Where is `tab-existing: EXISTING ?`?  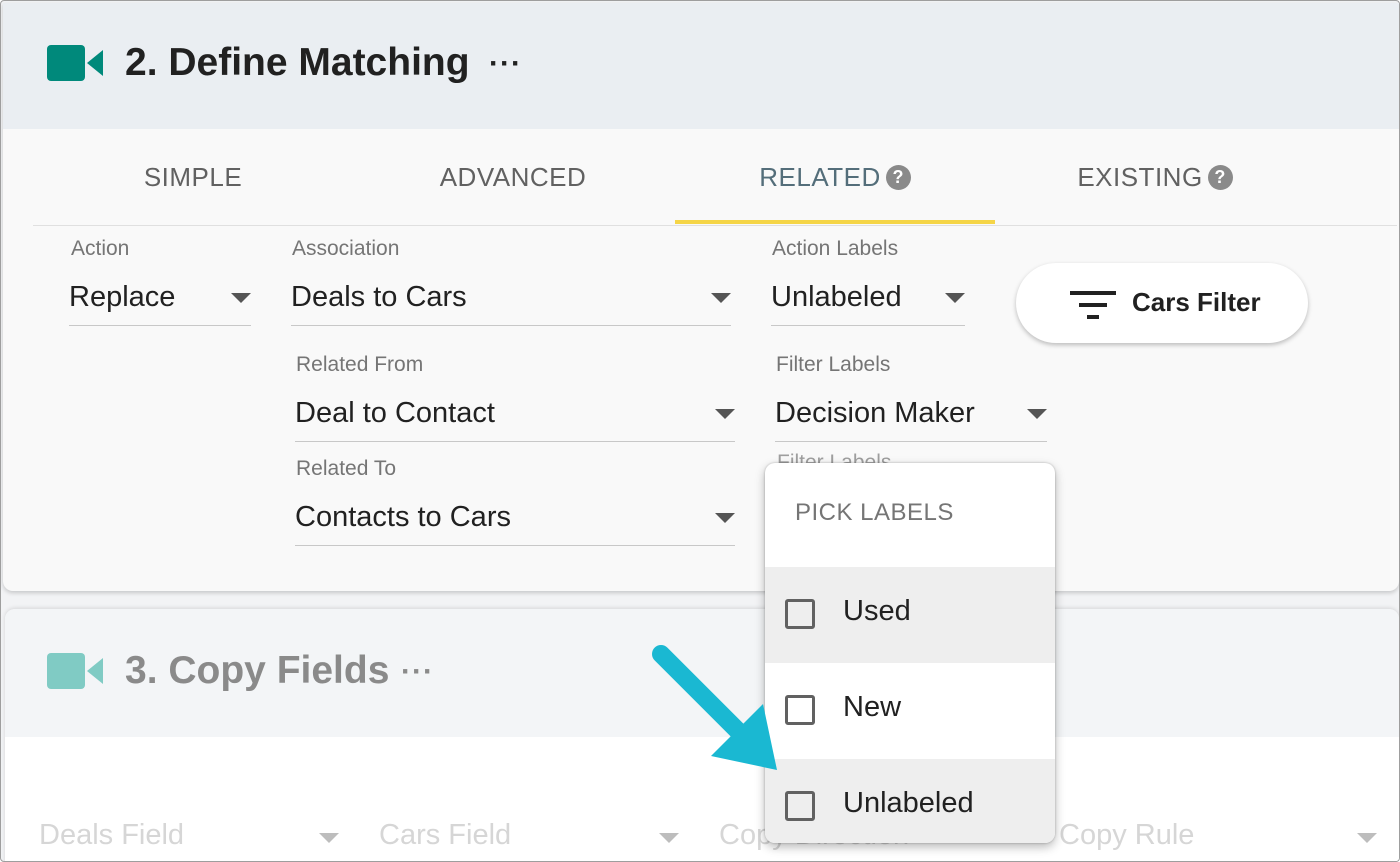 tab-existing: EXISTING ? is located at coordinates (1155, 177).